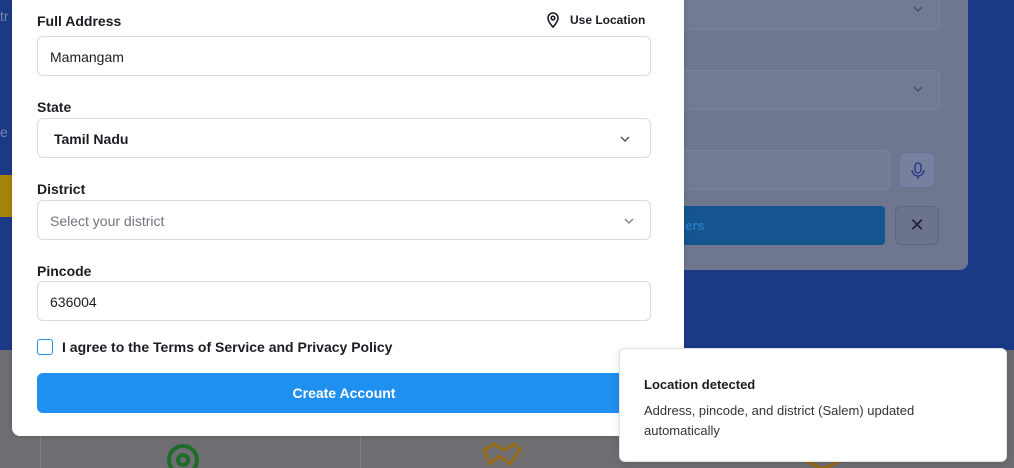  Describe the element at coordinates (54, 107) in the screenshot. I see `state-label: State` at that location.